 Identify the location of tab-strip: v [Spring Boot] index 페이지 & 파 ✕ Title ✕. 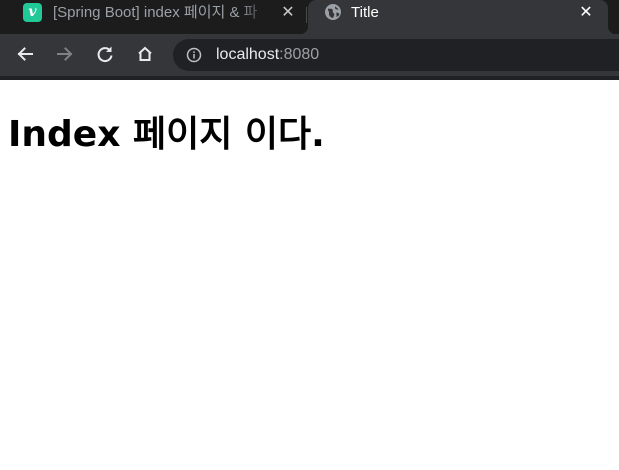
(309, 17).